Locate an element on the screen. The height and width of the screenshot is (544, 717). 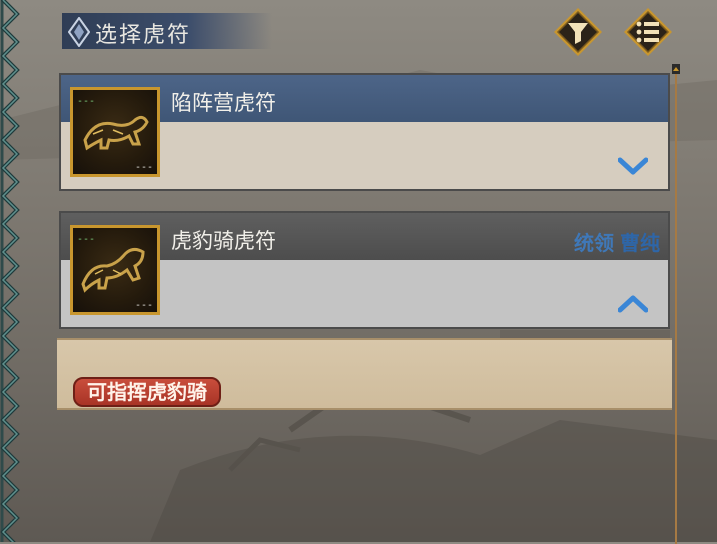
scroll-track is located at coordinates (676, 309).